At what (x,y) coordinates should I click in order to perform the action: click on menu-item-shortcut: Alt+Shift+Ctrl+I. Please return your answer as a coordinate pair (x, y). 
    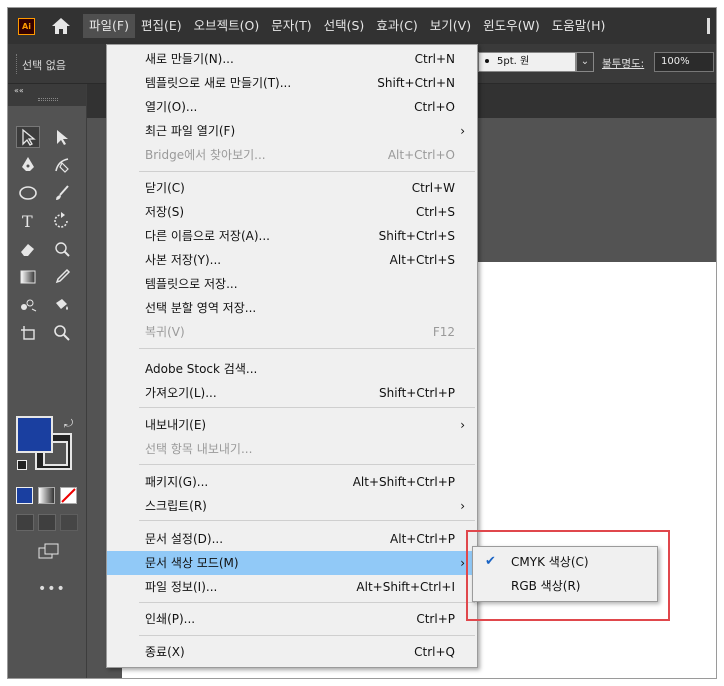
    Looking at the image, I should click on (405, 587).